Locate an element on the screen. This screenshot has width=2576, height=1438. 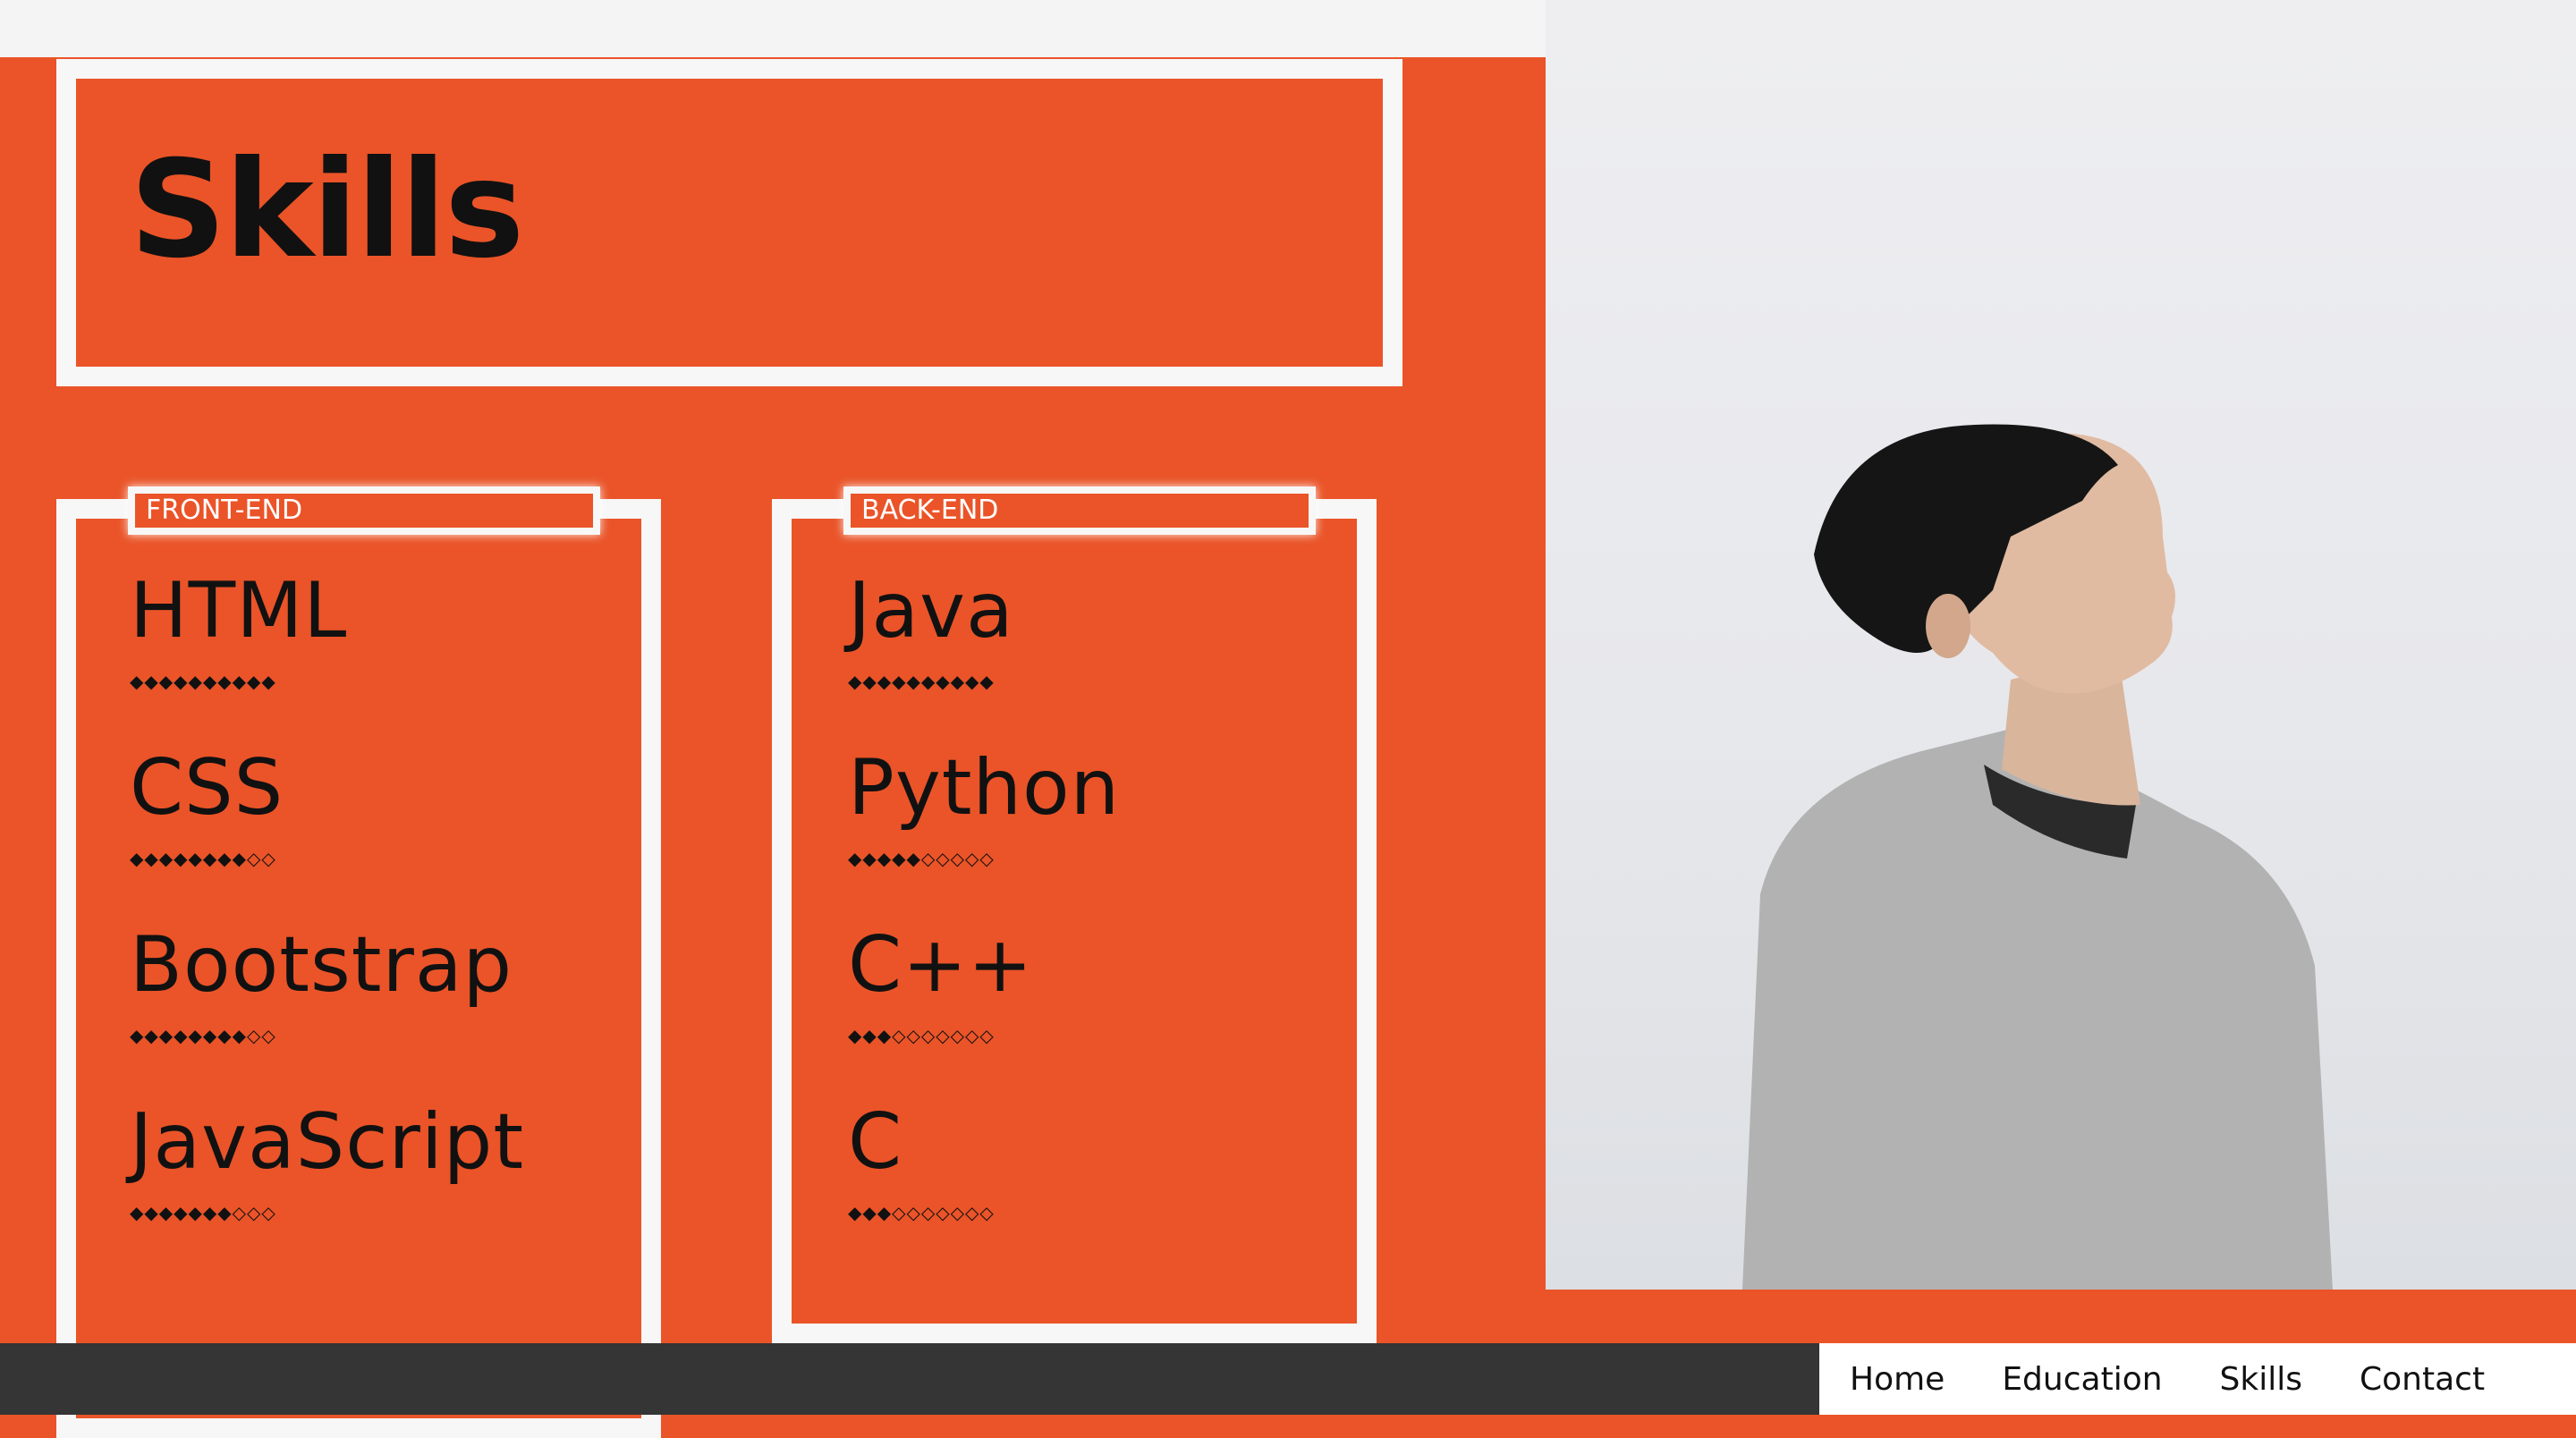
top-strip is located at coordinates (773, 28).